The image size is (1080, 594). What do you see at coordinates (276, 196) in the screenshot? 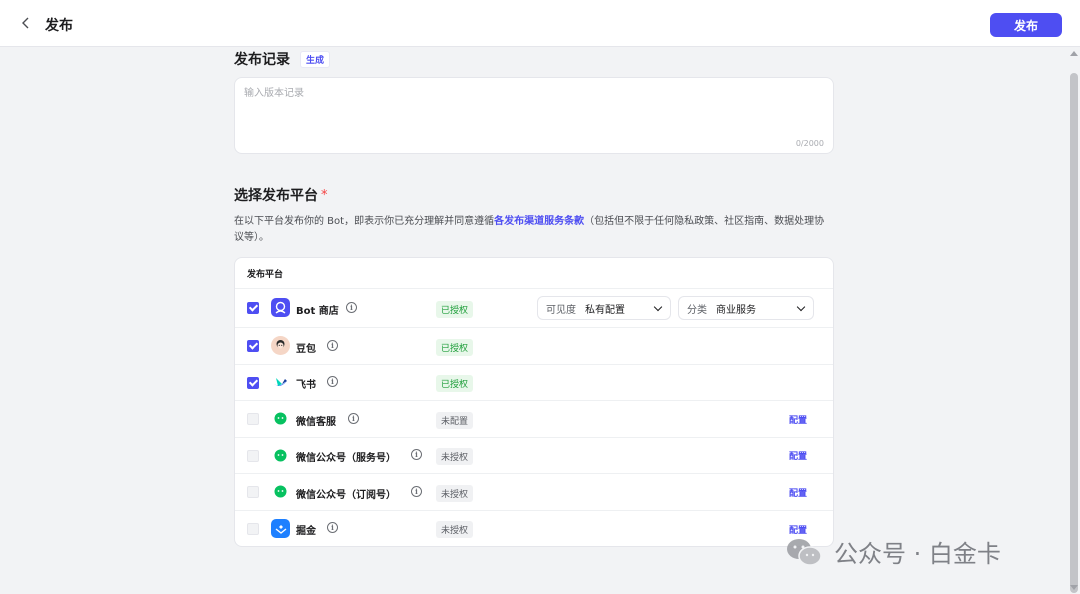
I see `platform-title: 选择发布平台` at bounding box center [276, 196].